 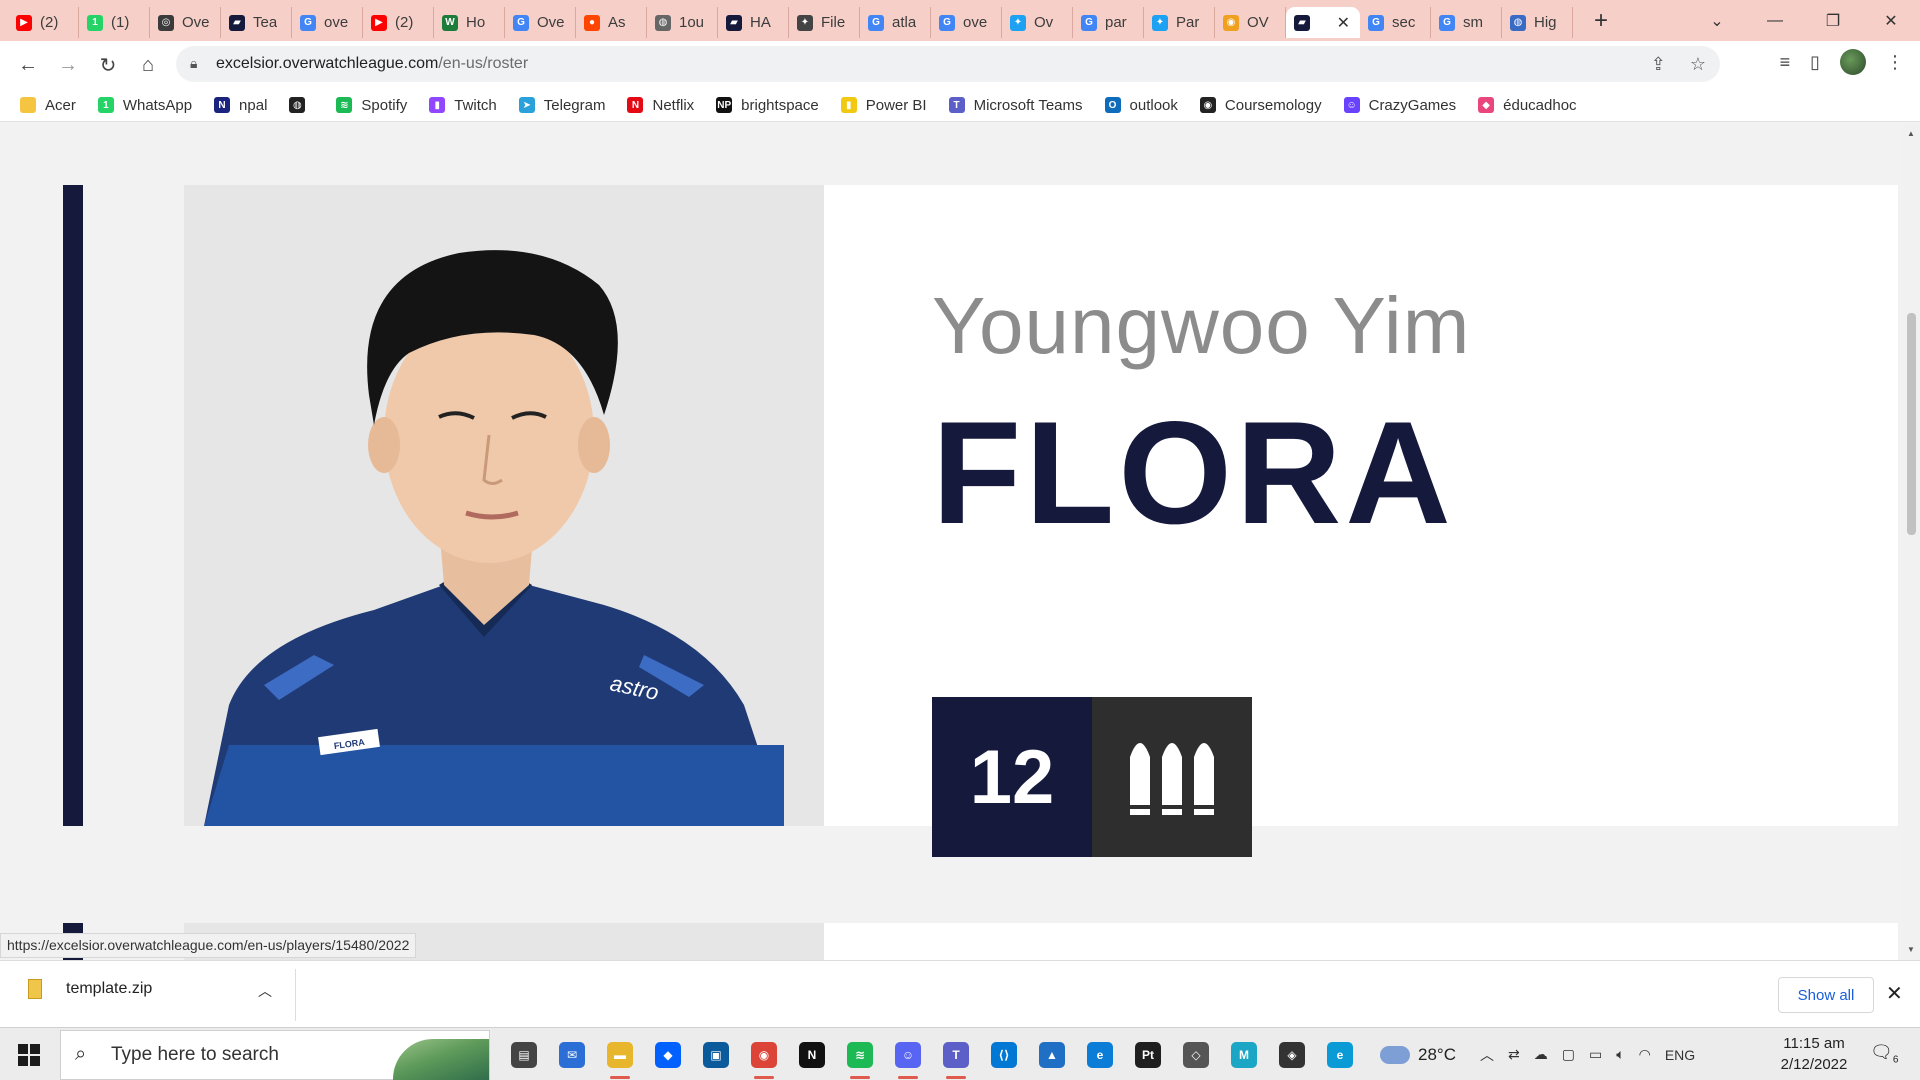 What do you see at coordinates (185, 22) in the screenshot?
I see `tab: ◎ Ove` at bounding box center [185, 22].